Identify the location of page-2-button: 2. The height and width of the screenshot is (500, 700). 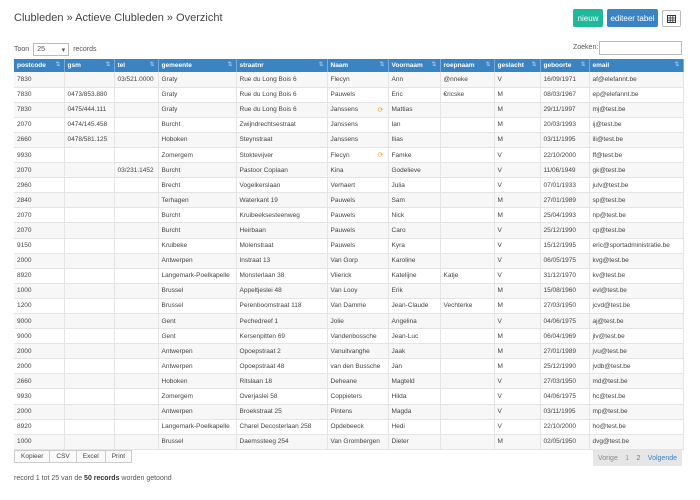
(639, 458).